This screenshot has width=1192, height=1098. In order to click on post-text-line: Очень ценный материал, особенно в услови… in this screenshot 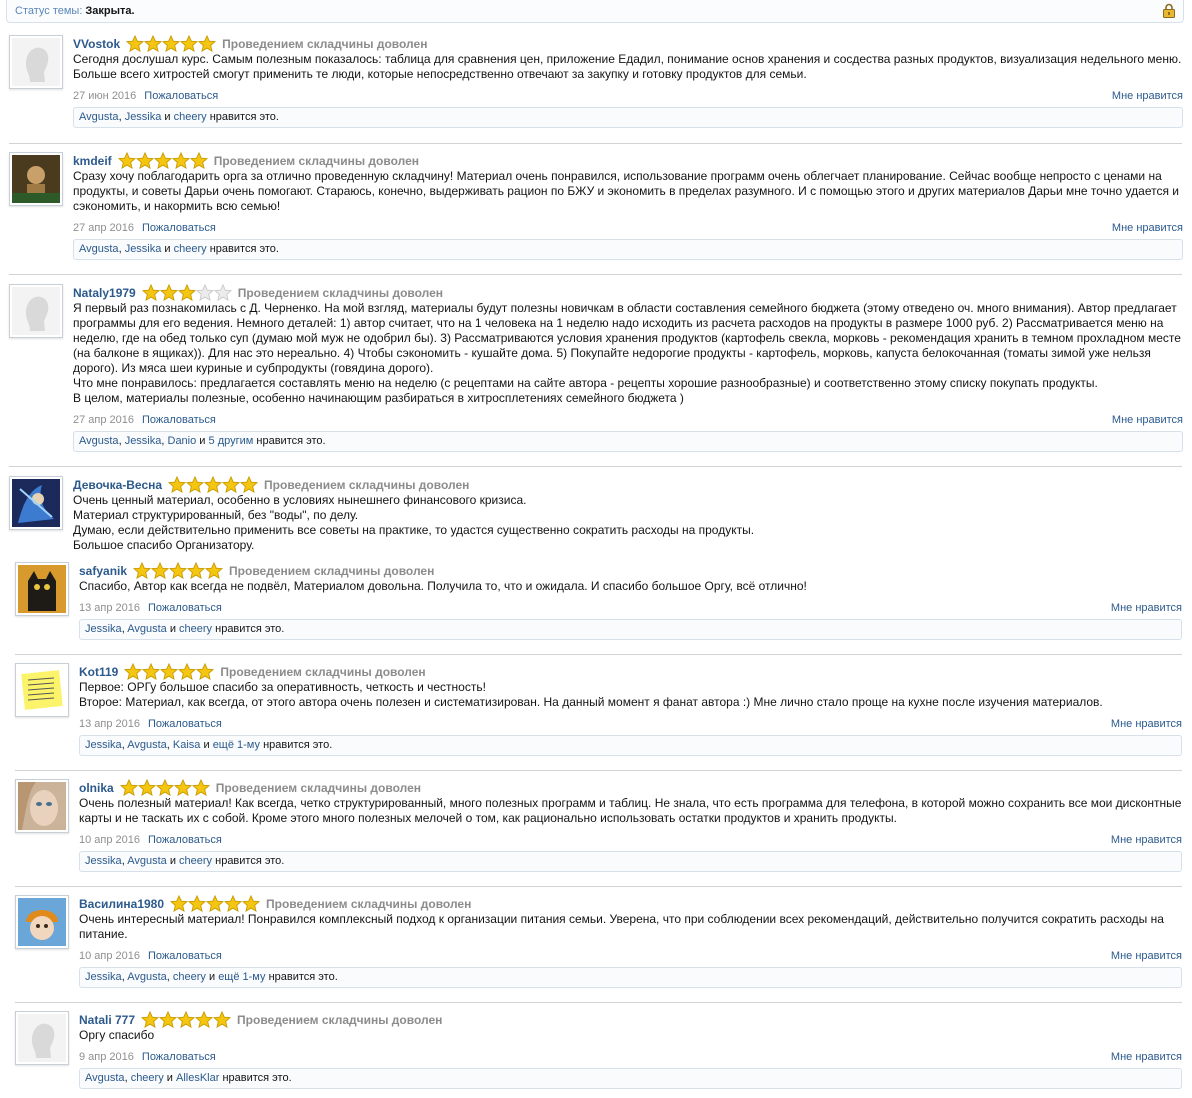, I will do `click(300, 500)`.